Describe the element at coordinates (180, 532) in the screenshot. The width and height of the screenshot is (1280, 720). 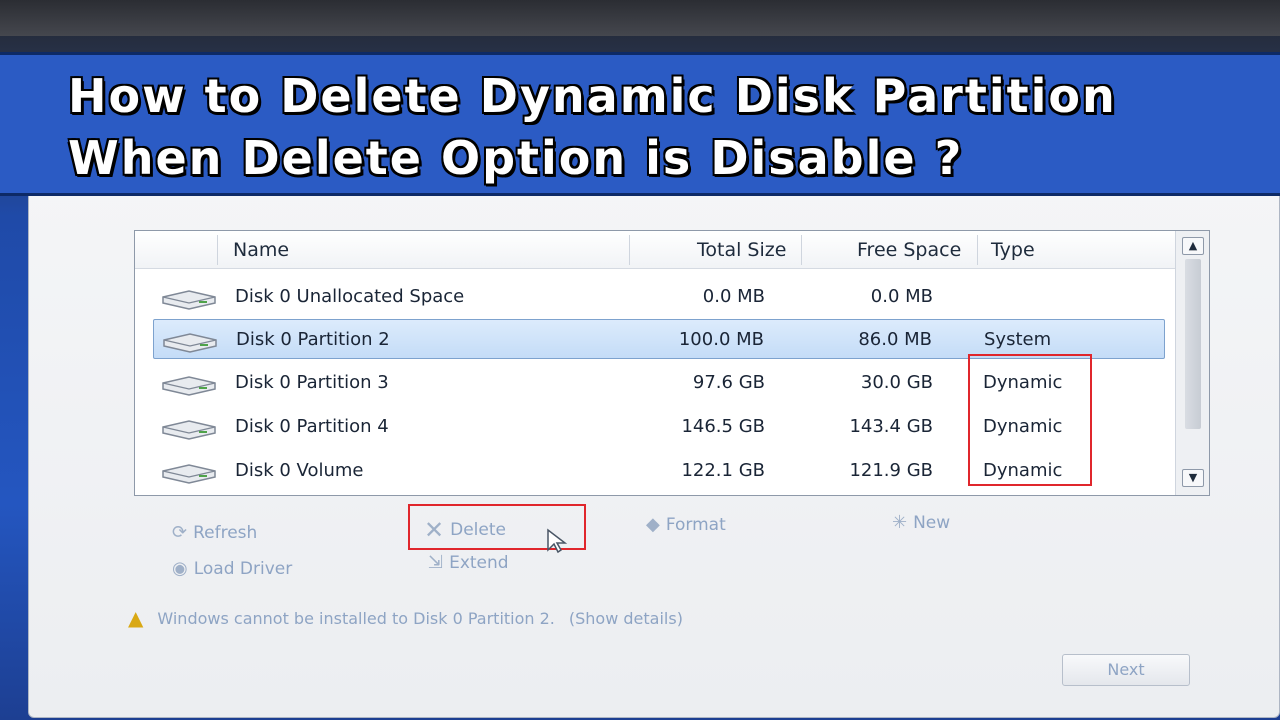
I see `refresh-icon: ⟳` at that location.